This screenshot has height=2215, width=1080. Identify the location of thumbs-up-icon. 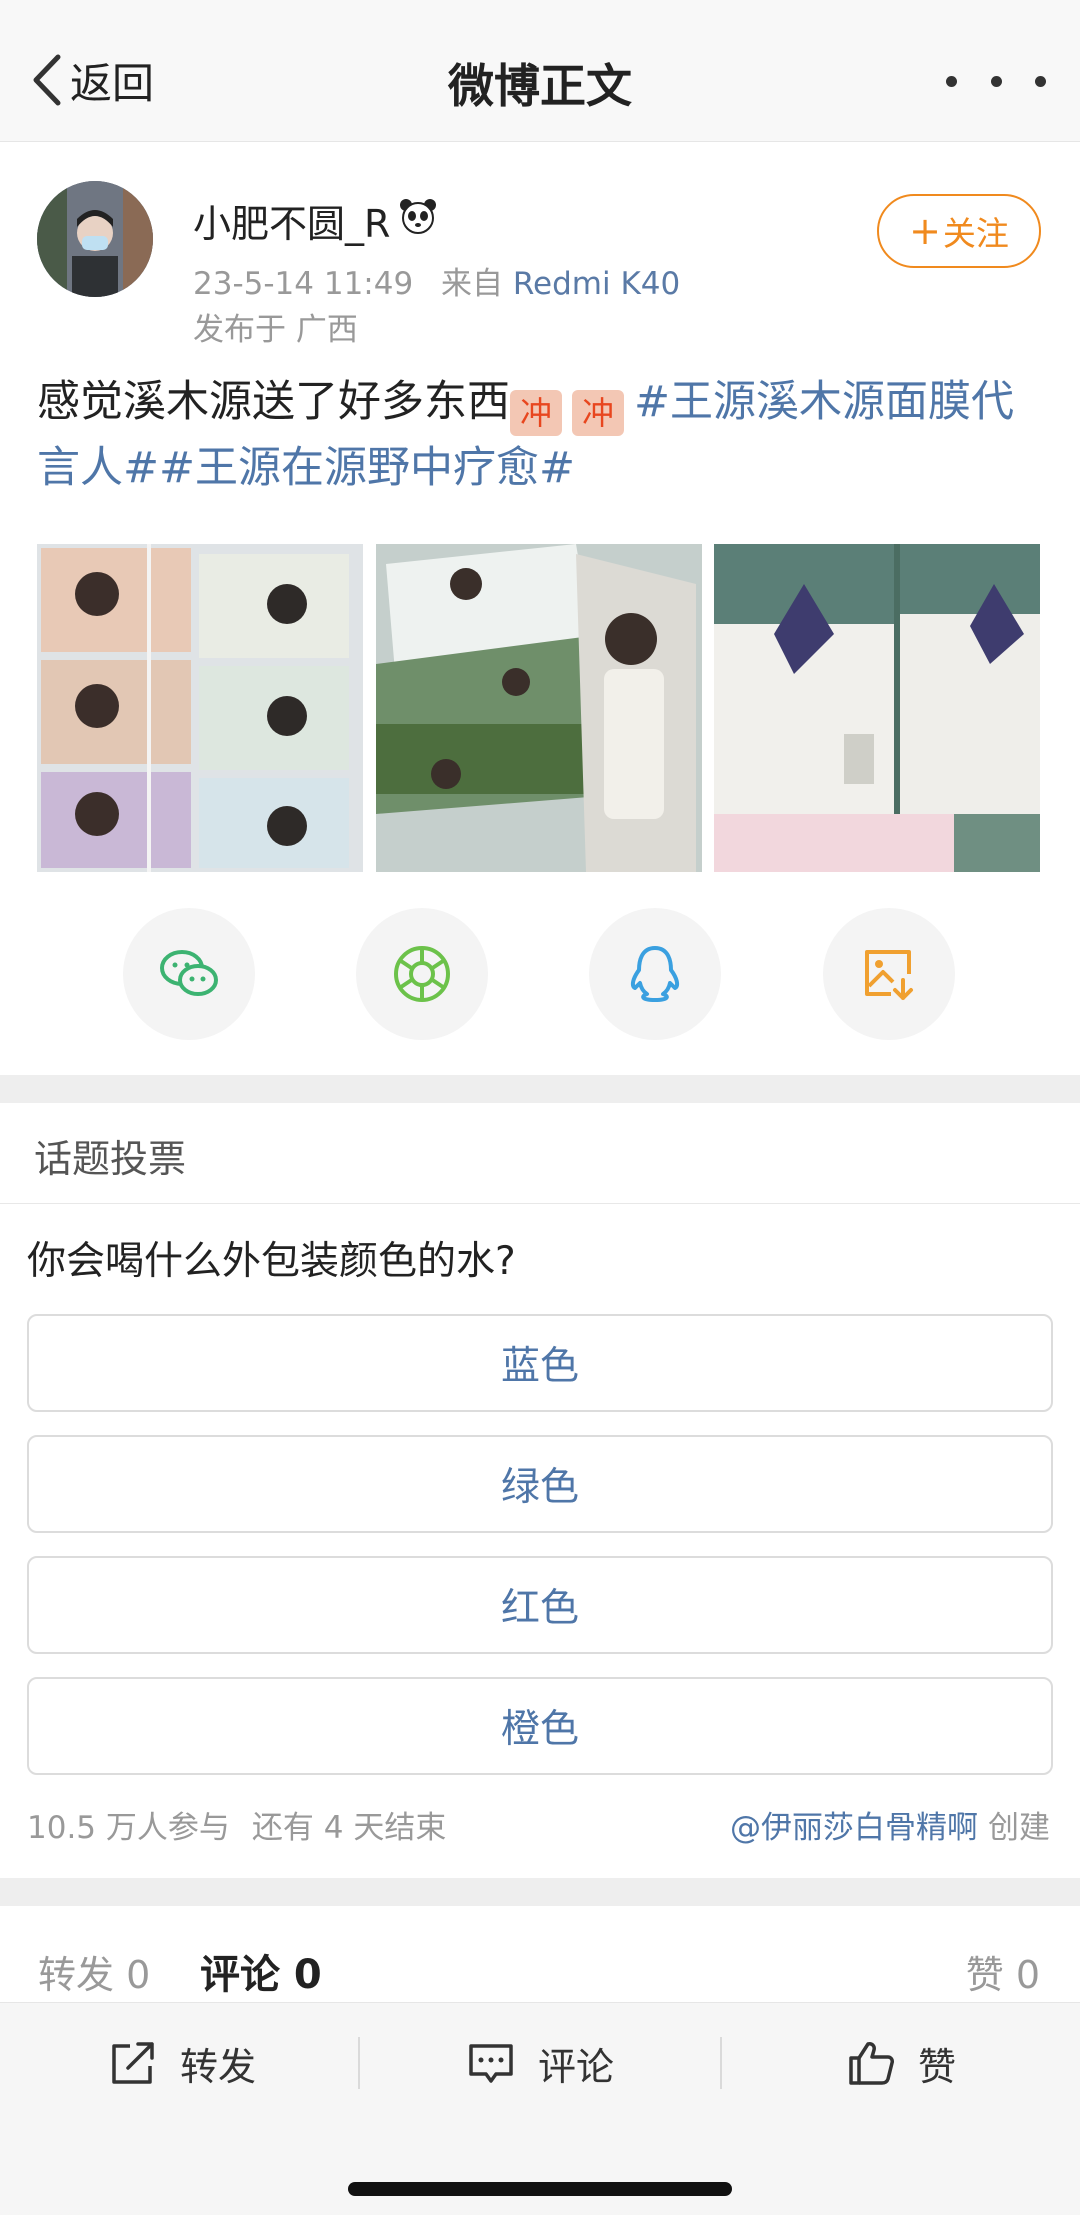
(871, 2063).